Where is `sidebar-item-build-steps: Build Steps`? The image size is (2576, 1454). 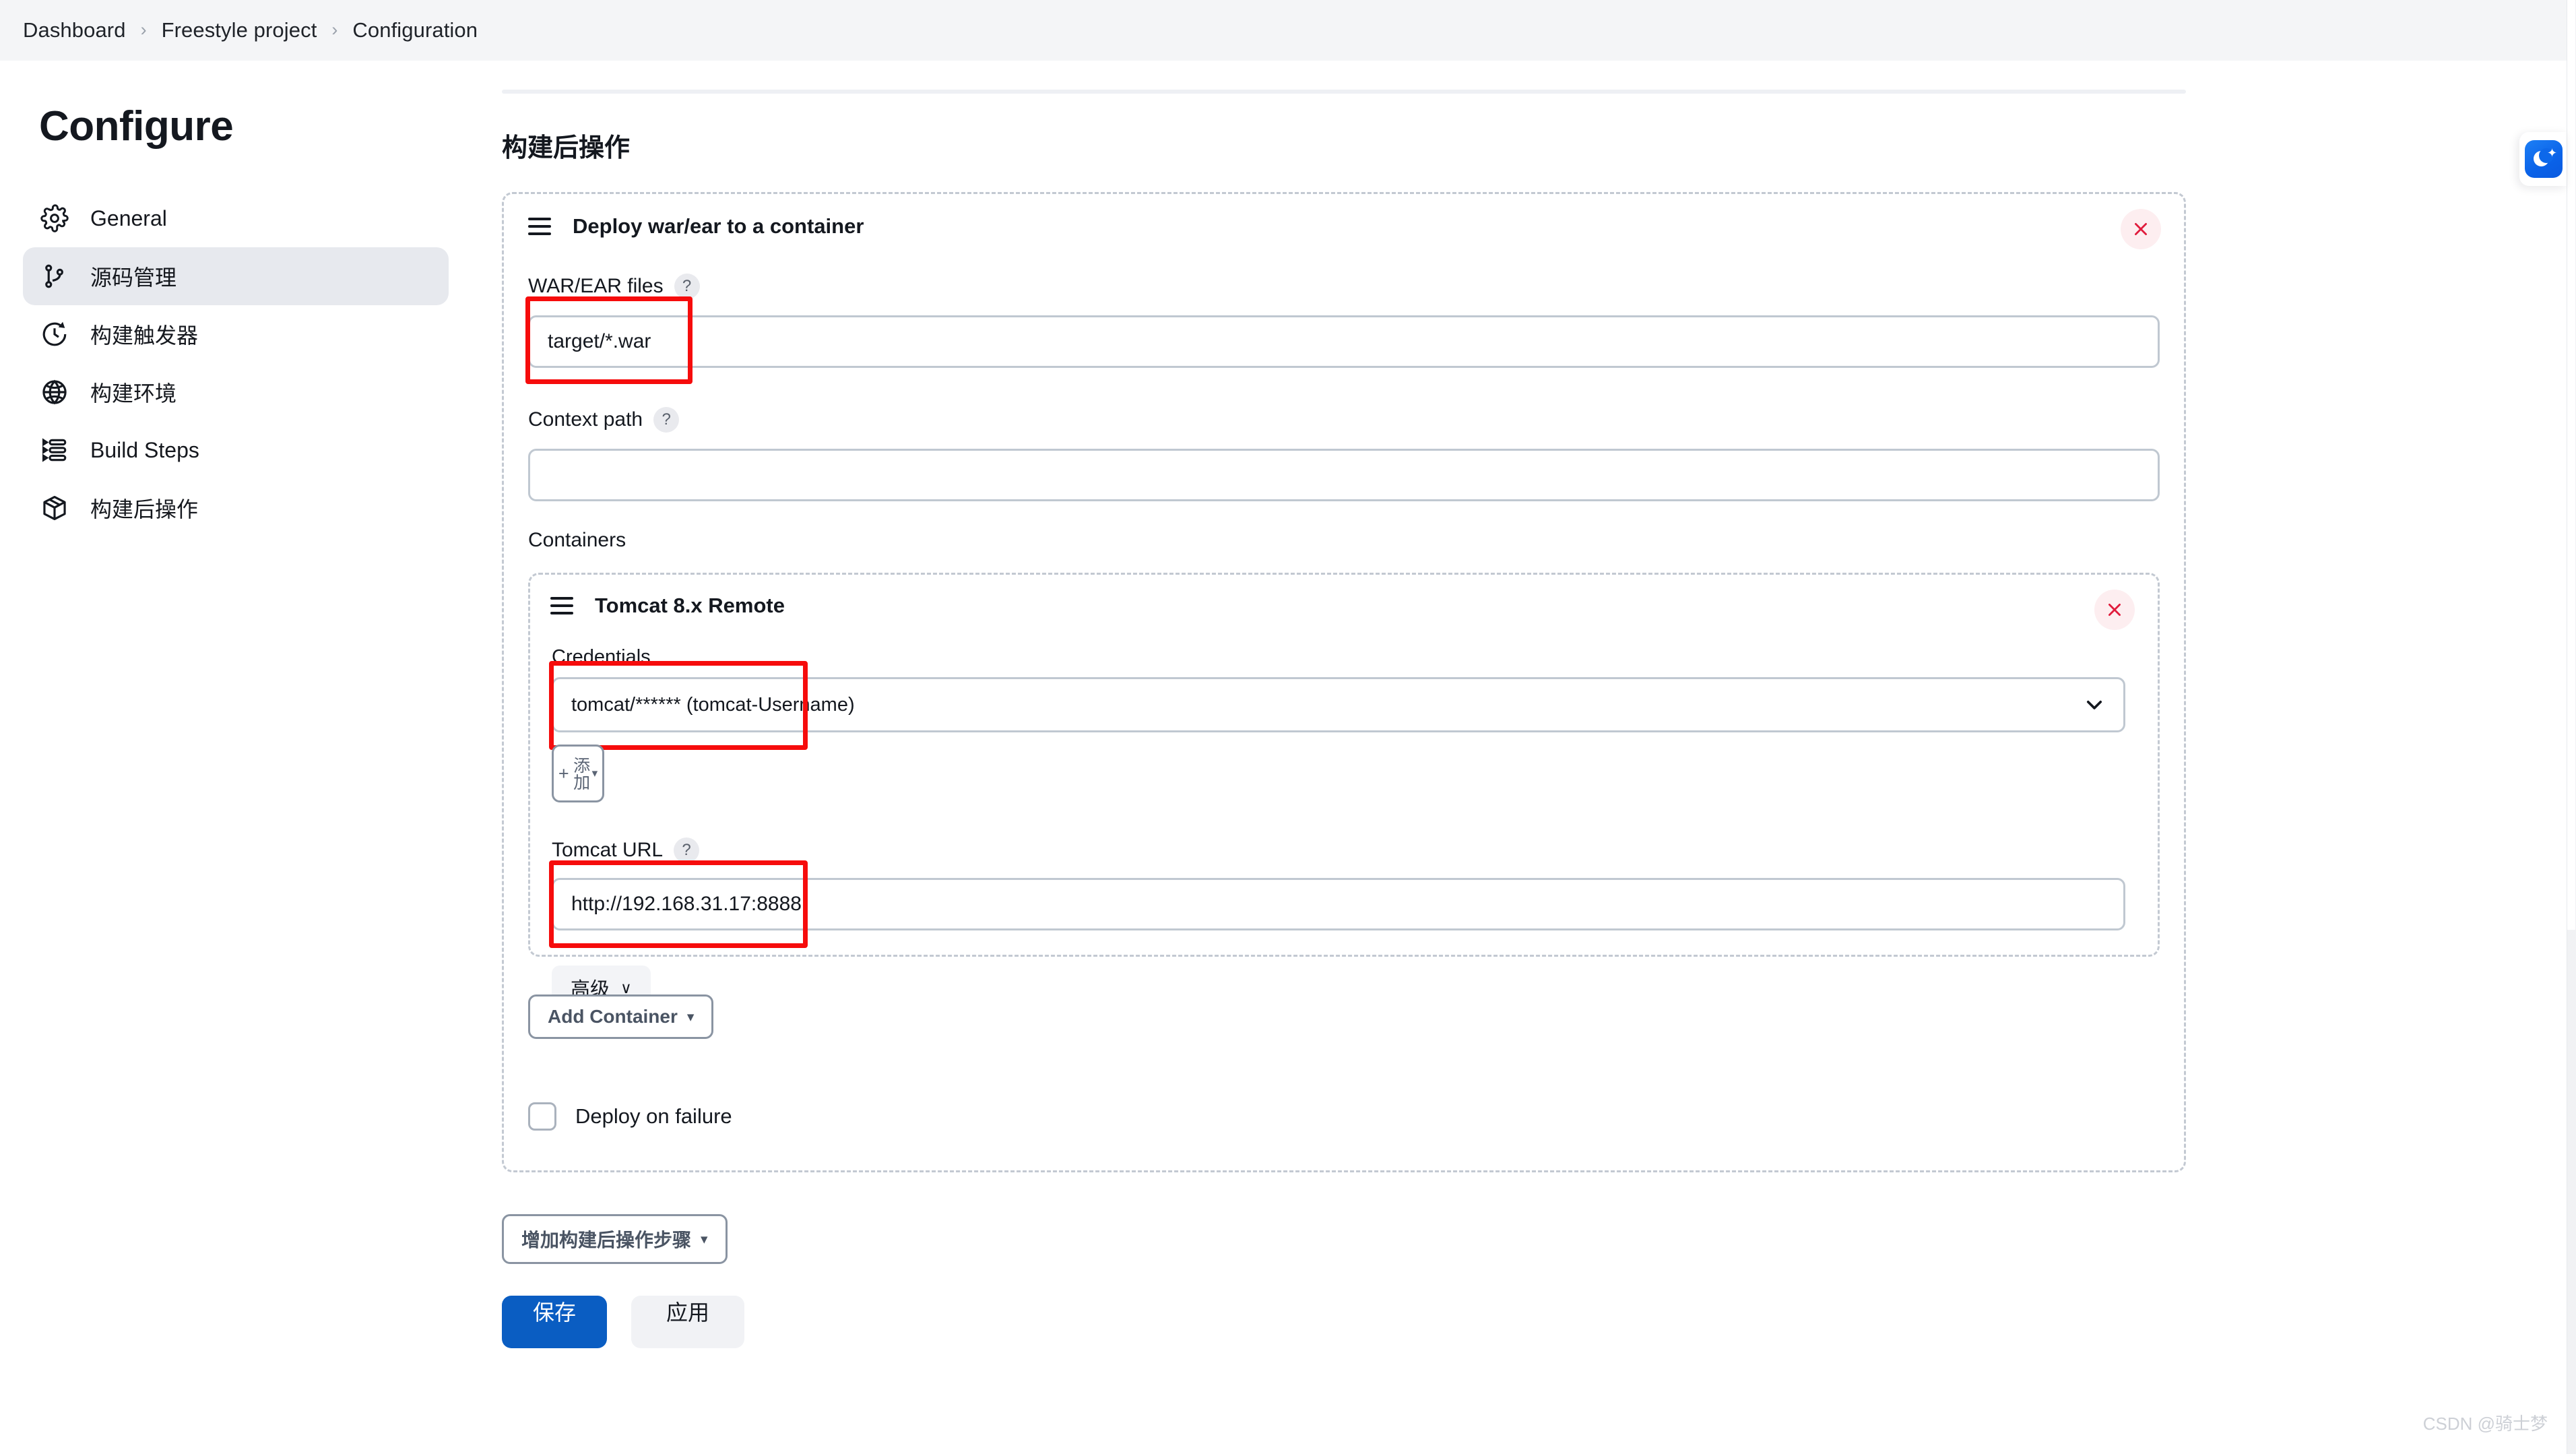
sidebar-item-build-steps: Build Steps is located at coordinates (236, 450).